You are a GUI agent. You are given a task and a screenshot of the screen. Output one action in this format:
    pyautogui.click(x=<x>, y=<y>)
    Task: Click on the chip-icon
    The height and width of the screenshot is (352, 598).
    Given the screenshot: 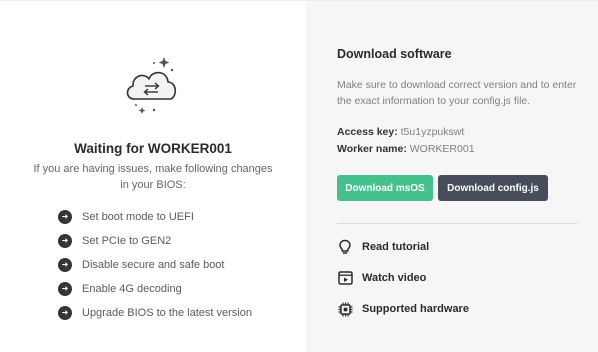 What is the action you would take?
    pyautogui.click(x=345, y=309)
    